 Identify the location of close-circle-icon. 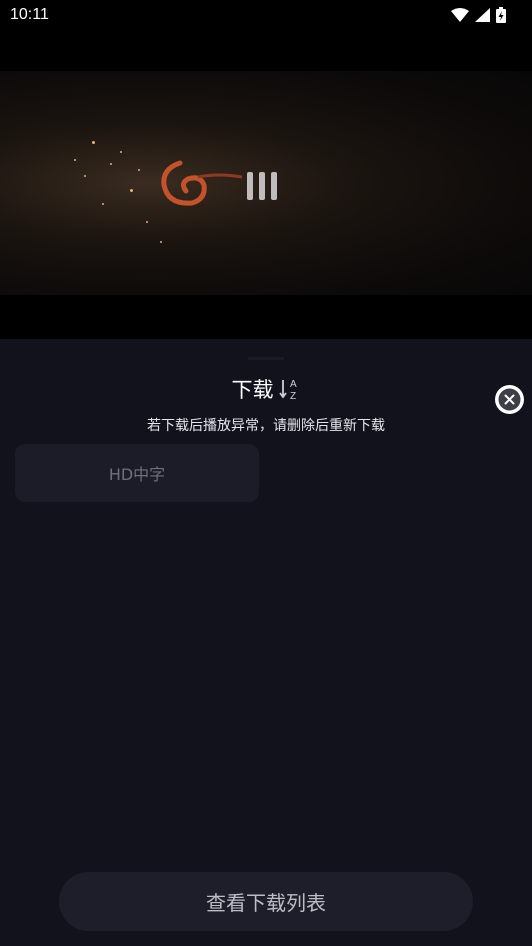
(509, 399).